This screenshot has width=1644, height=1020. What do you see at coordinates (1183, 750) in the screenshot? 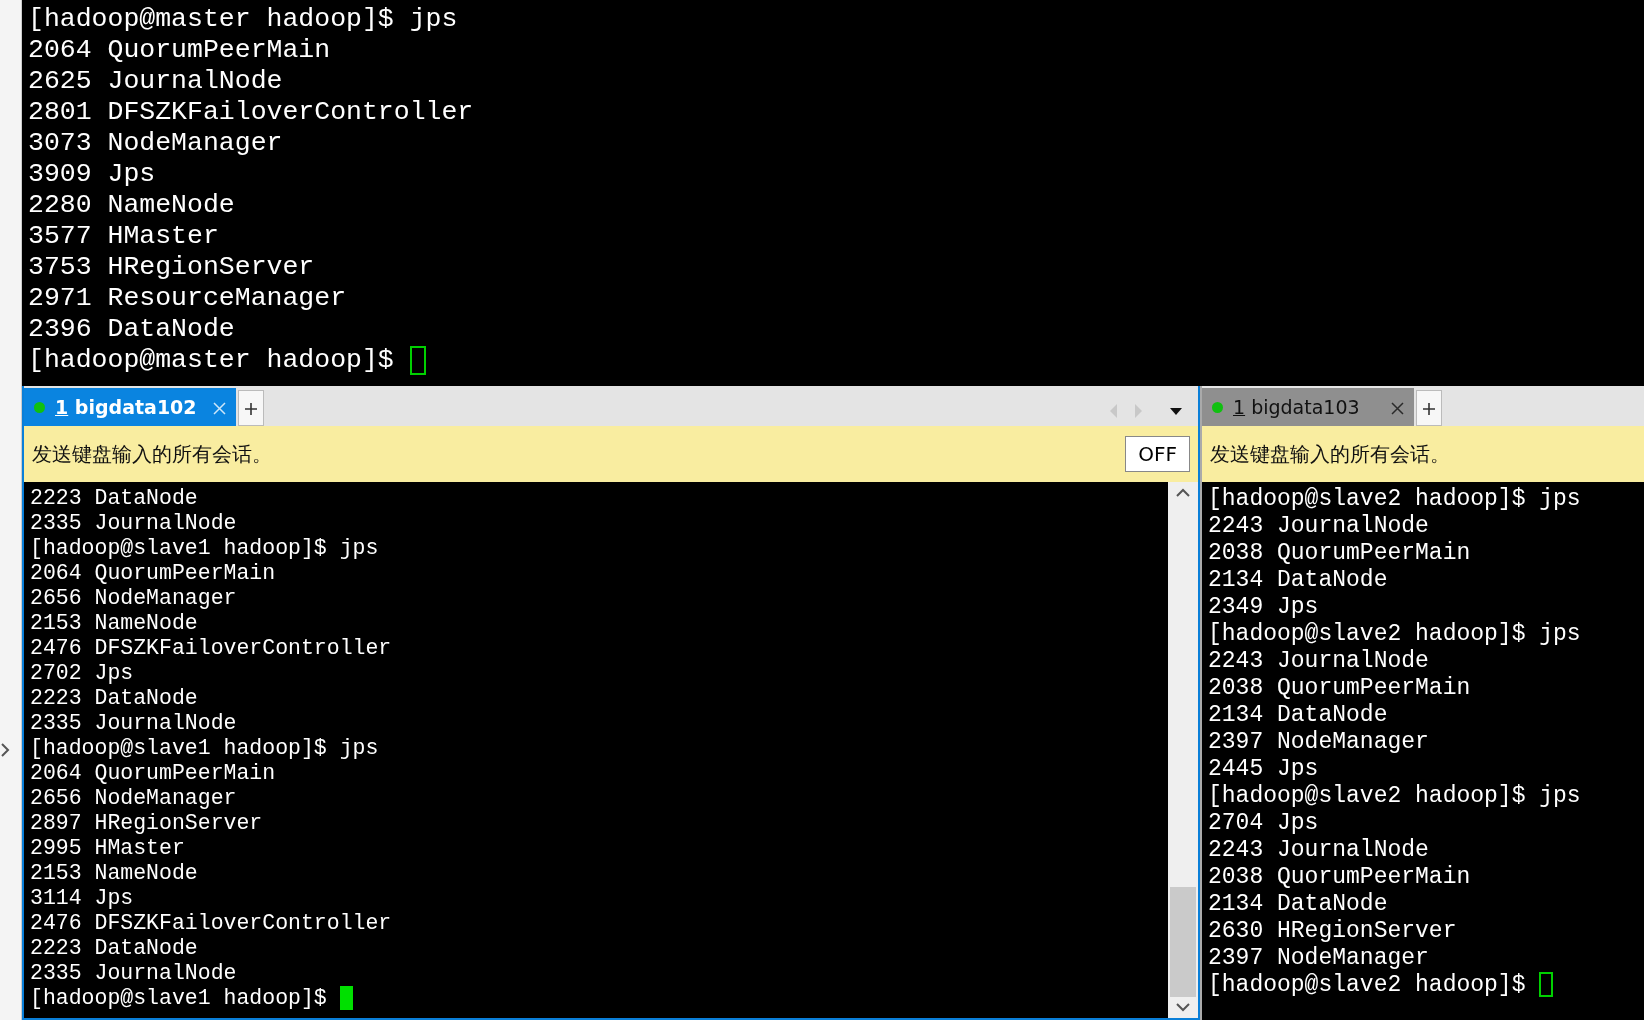
I see `scrollbar` at bounding box center [1183, 750].